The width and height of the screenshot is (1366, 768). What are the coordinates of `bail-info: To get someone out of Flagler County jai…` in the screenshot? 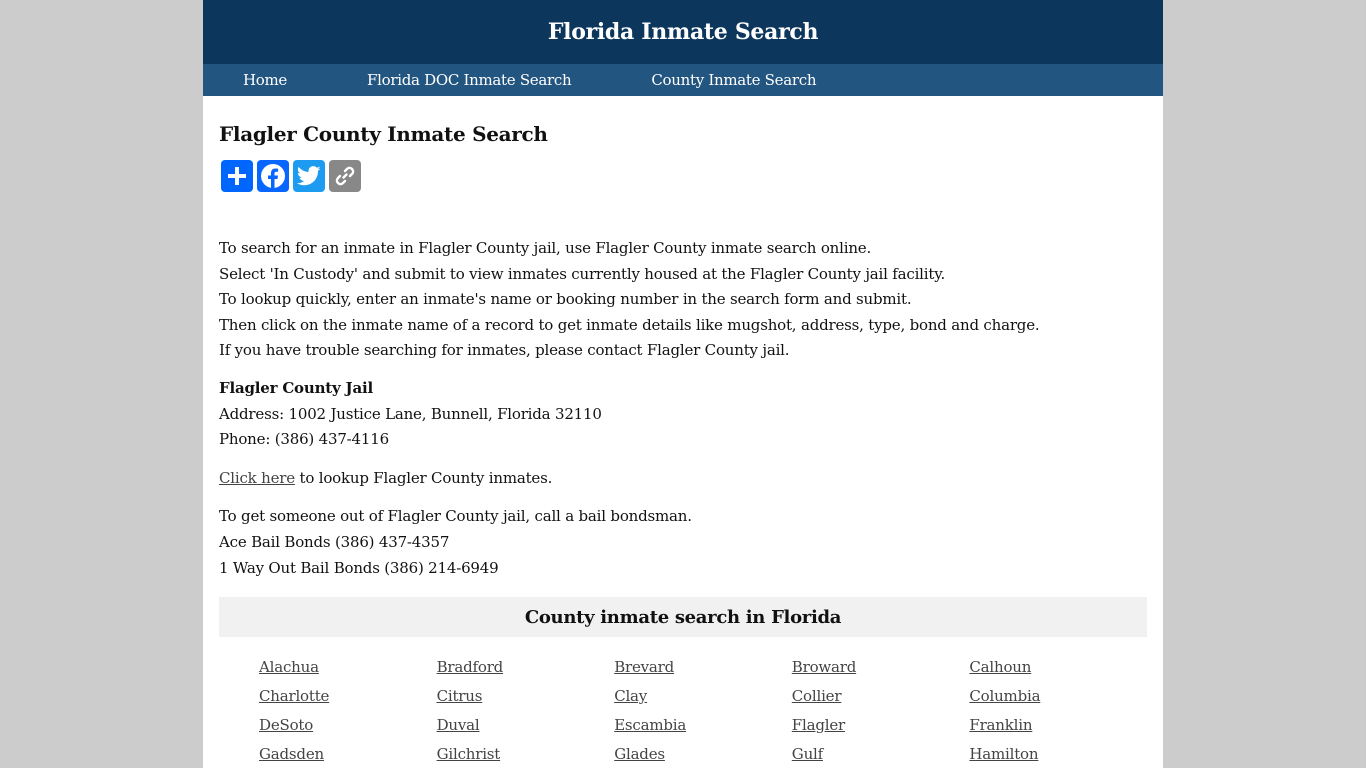 It's located at (683, 542).